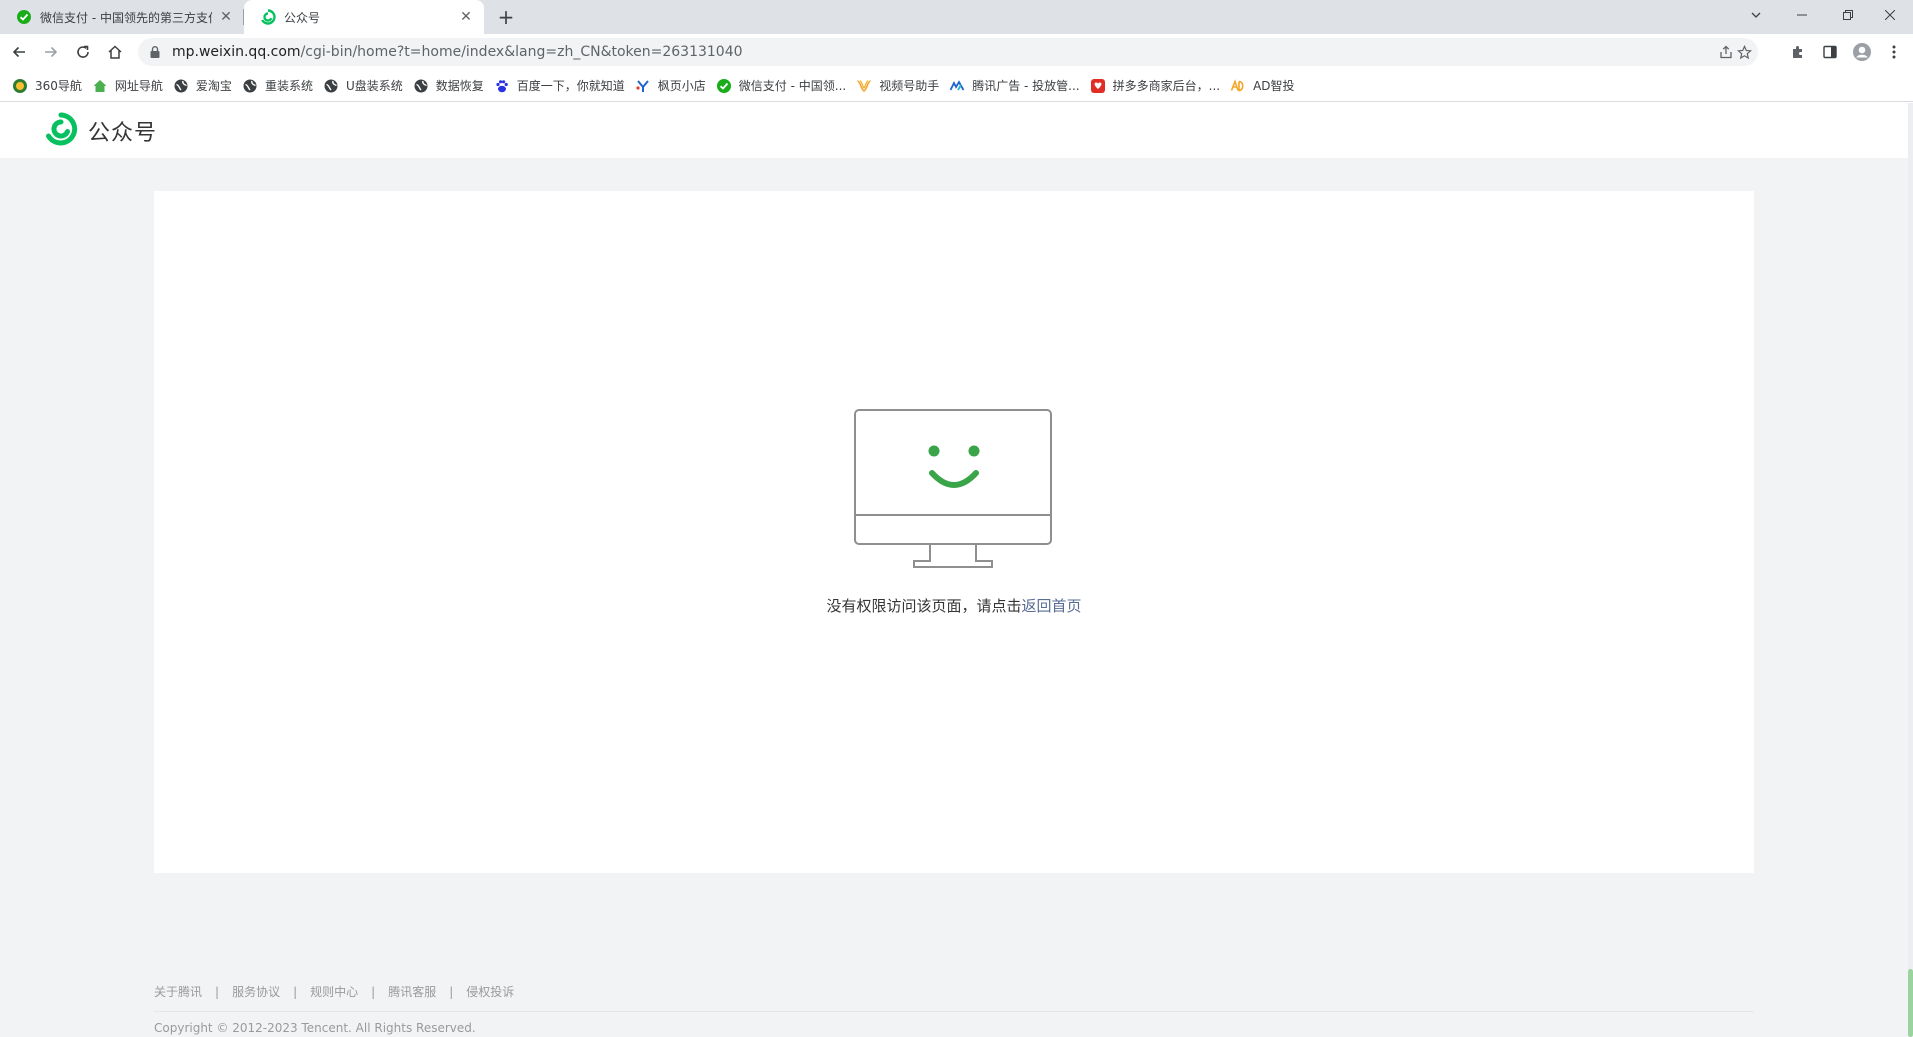  I want to click on bookmark-360: 360导航, so click(50, 86).